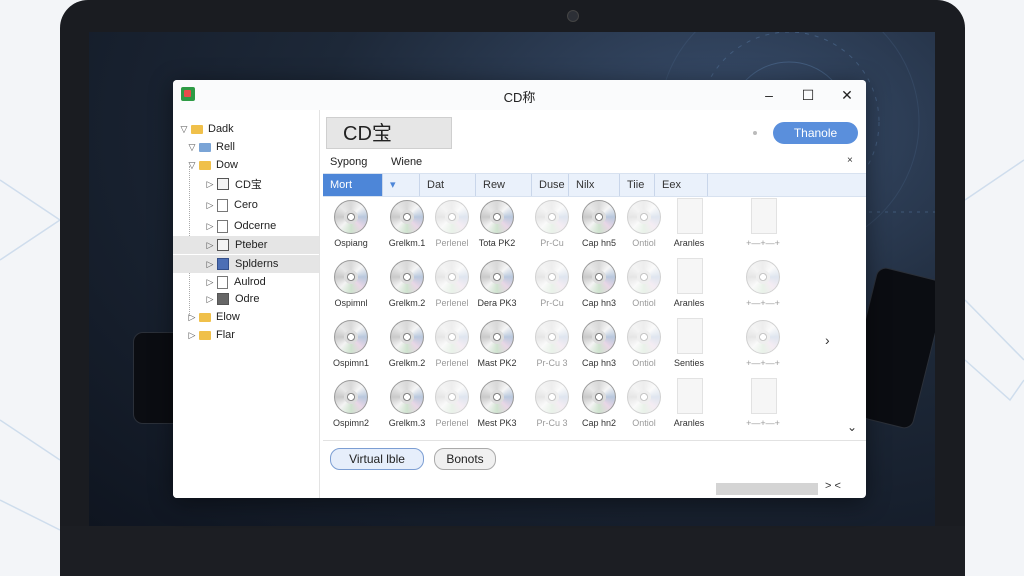 Image resolution: width=1024 pixels, height=576 pixels. What do you see at coordinates (212, 165) in the screenshot?
I see `tree-item-dow: ▽ Dow` at bounding box center [212, 165].